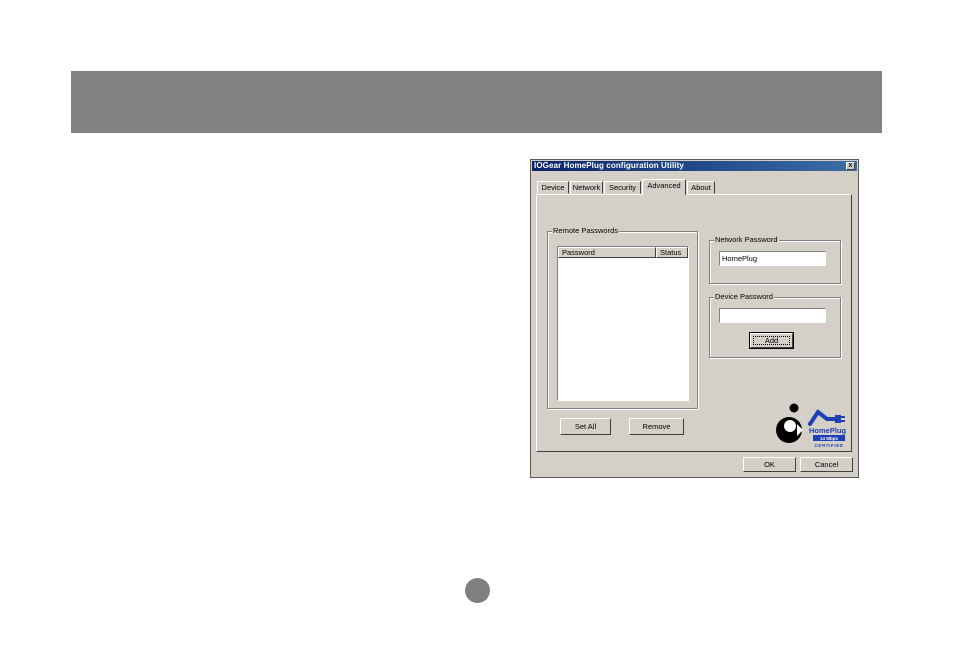 This screenshot has width=954, height=663. Describe the element at coordinates (694, 166) in the screenshot. I see `title-bar: IOGear HomePlug configuration Utility x` at that location.